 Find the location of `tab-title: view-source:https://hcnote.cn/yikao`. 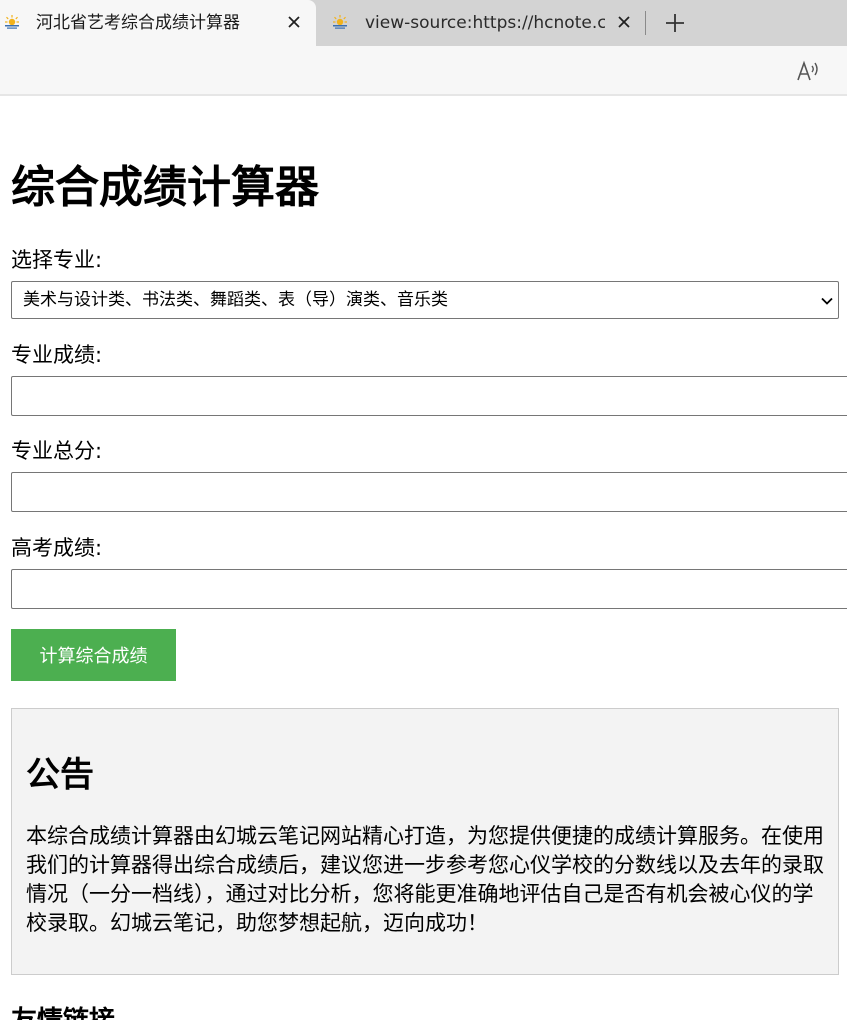

tab-title: view-source:https://hcnote.cn/yikao is located at coordinates (485, 23).